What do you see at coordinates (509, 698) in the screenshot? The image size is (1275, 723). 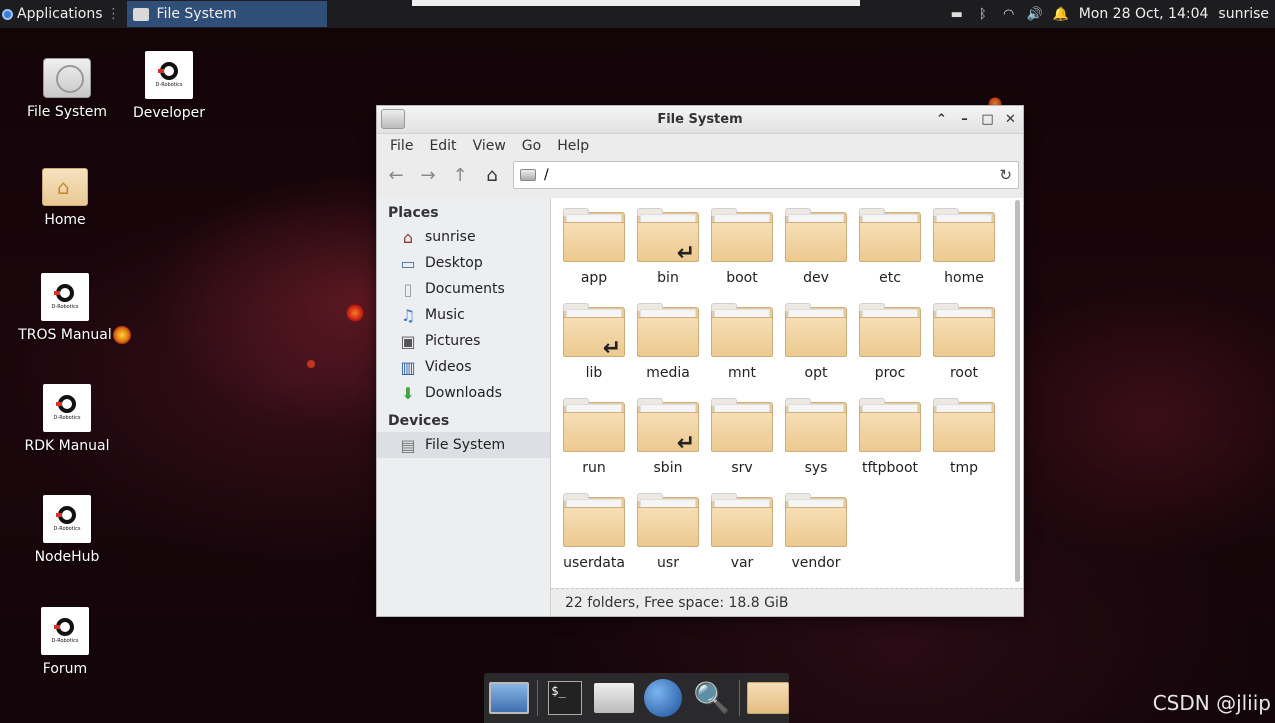 I see `dock-show-desktop` at bounding box center [509, 698].